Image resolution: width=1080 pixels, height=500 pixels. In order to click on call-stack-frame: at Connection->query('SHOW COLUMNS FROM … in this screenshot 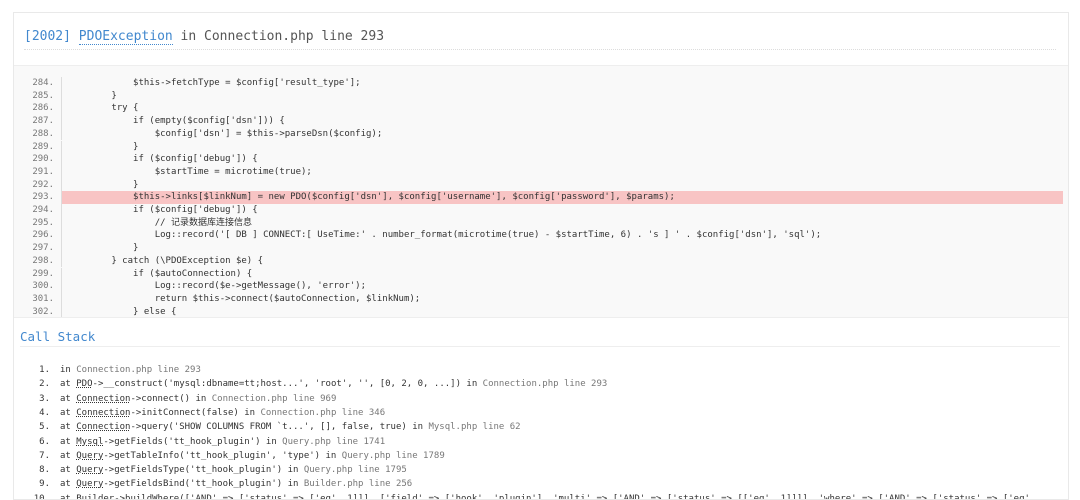, I will do `click(290, 427)`.